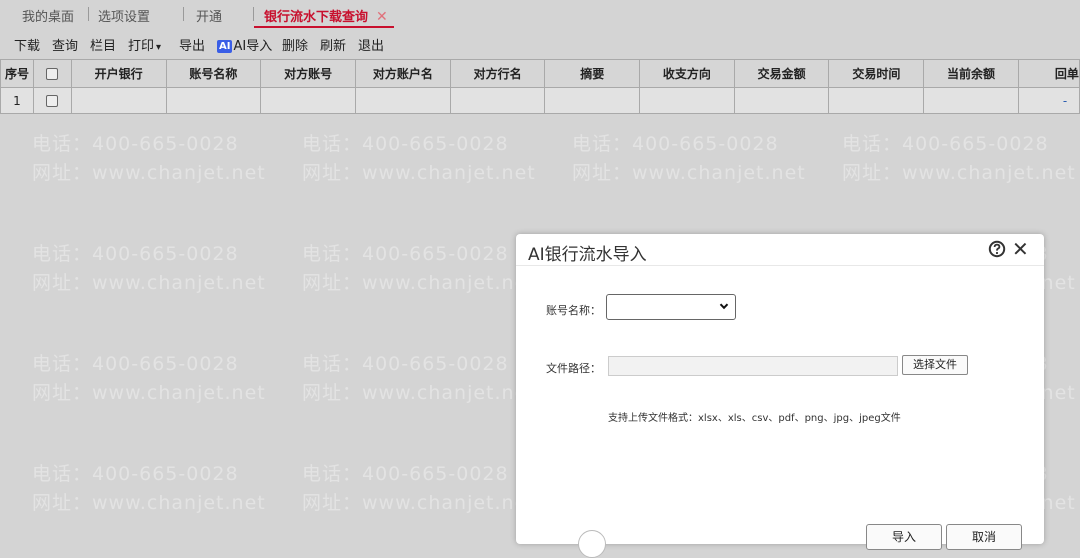 The width and height of the screenshot is (1080, 558). Describe the element at coordinates (118, 73) in the screenshot. I see `column-header: 开户银行` at that location.